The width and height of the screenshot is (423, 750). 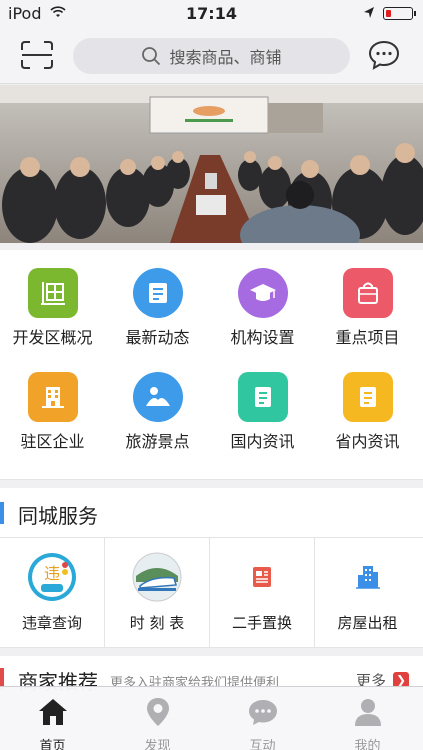 What do you see at coordinates (367, 712) in the screenshot?
I see `person-icon` at bounding box center [367, 712].